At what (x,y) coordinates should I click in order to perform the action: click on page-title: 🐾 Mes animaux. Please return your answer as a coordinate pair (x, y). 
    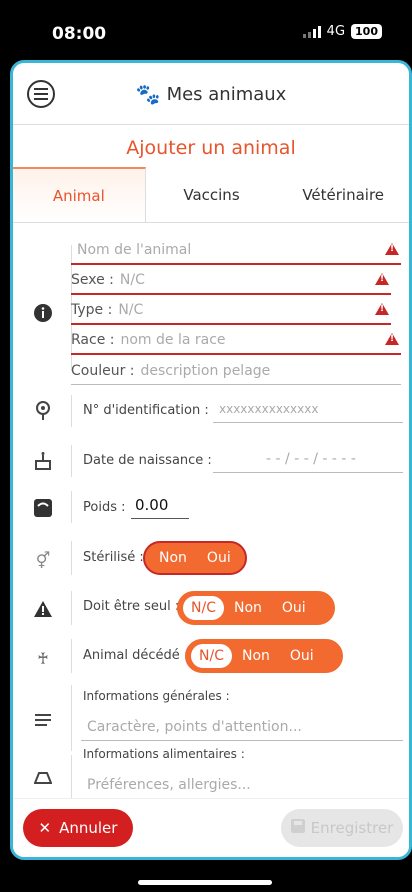
    Looking at the image, I should click on (211, 94).